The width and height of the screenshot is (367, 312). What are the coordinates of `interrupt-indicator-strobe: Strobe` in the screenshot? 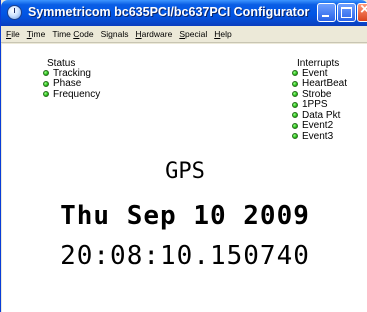 It's located at (319, 94).